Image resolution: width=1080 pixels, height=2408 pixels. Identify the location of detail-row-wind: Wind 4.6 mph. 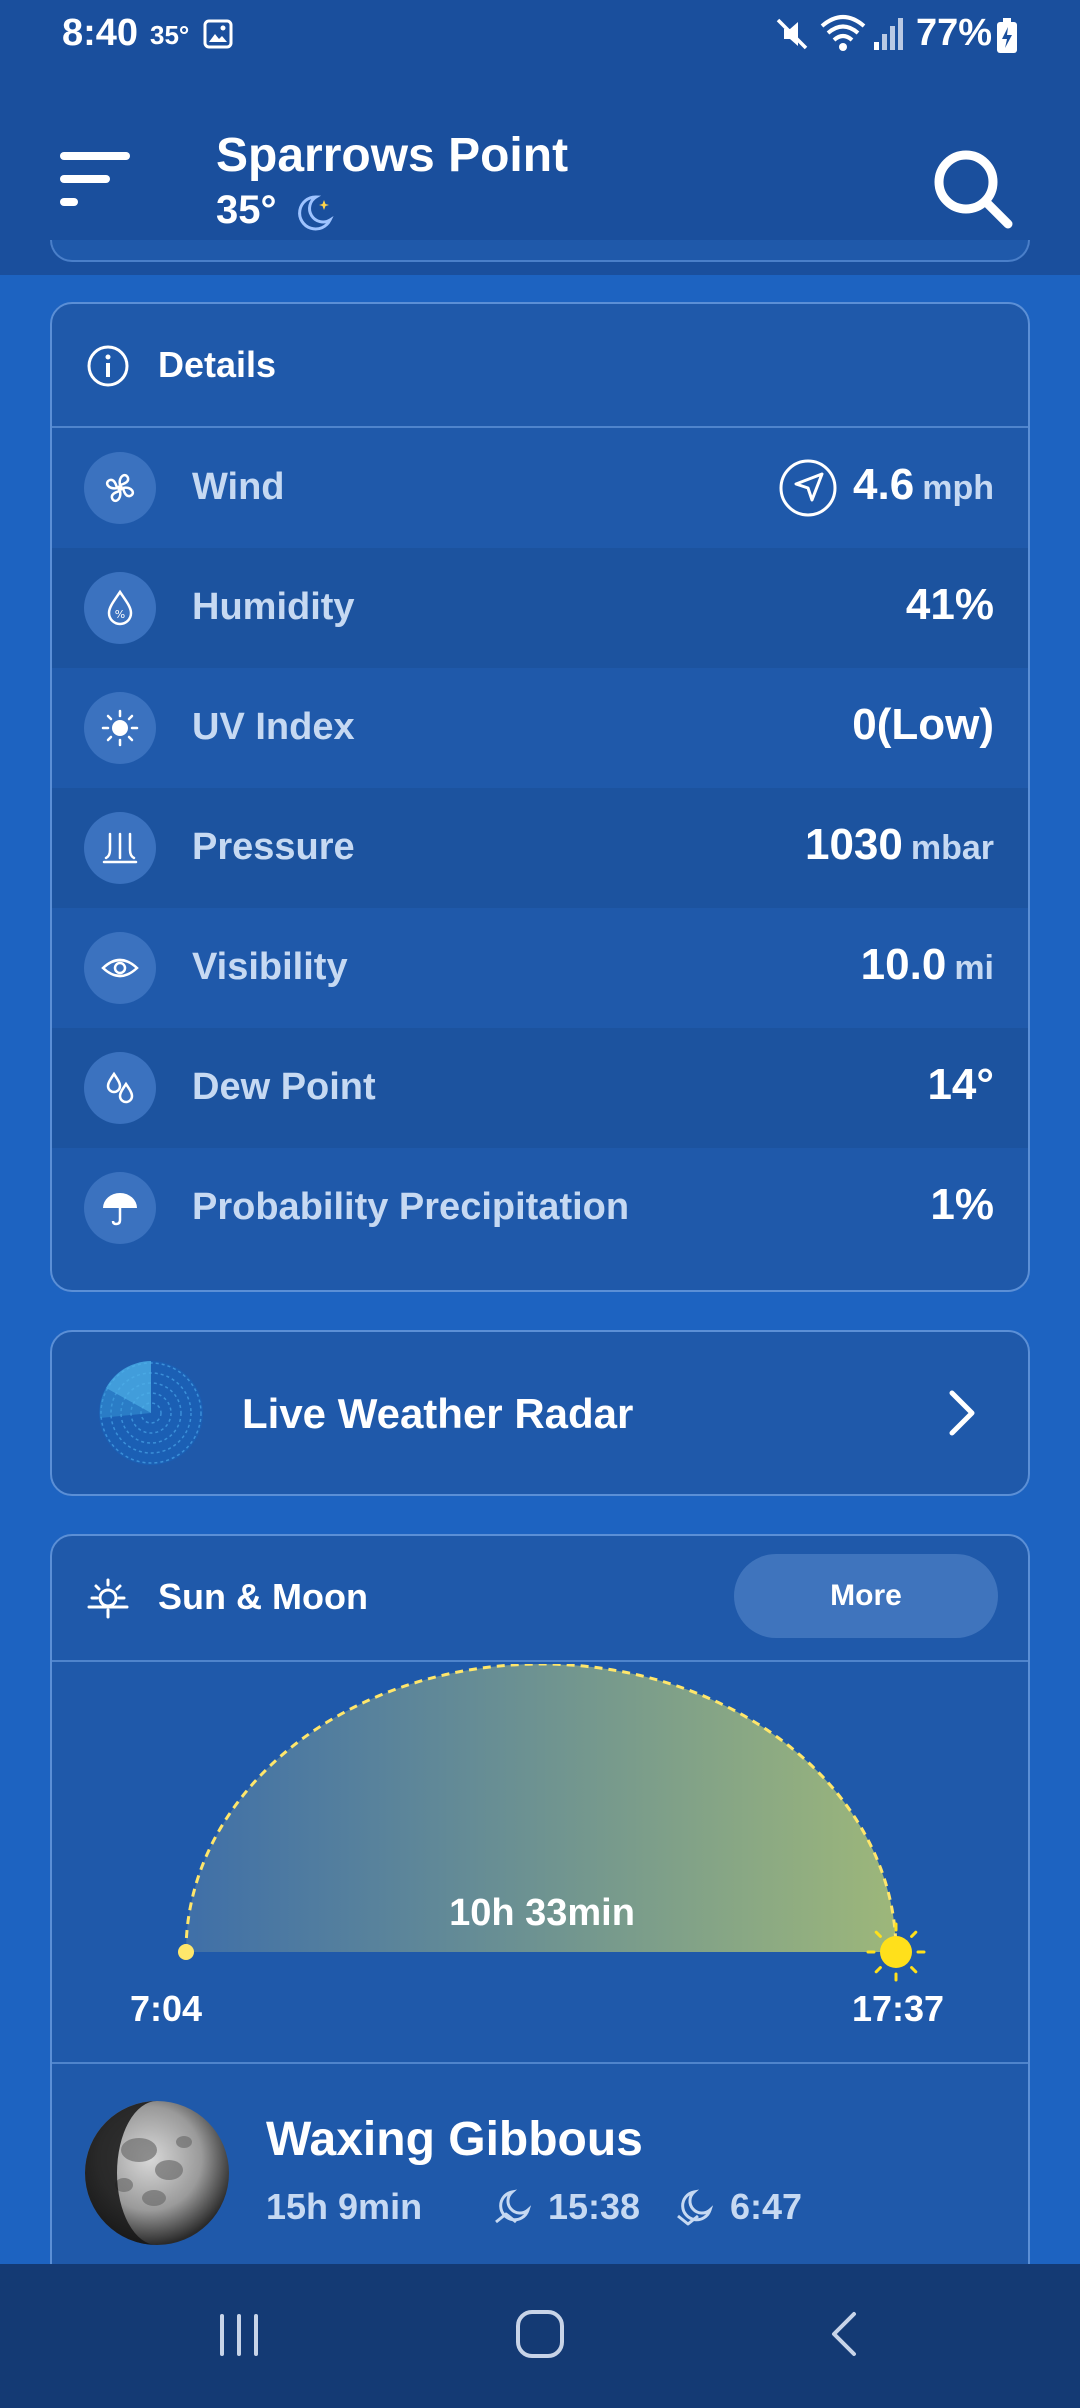
(540, 488).